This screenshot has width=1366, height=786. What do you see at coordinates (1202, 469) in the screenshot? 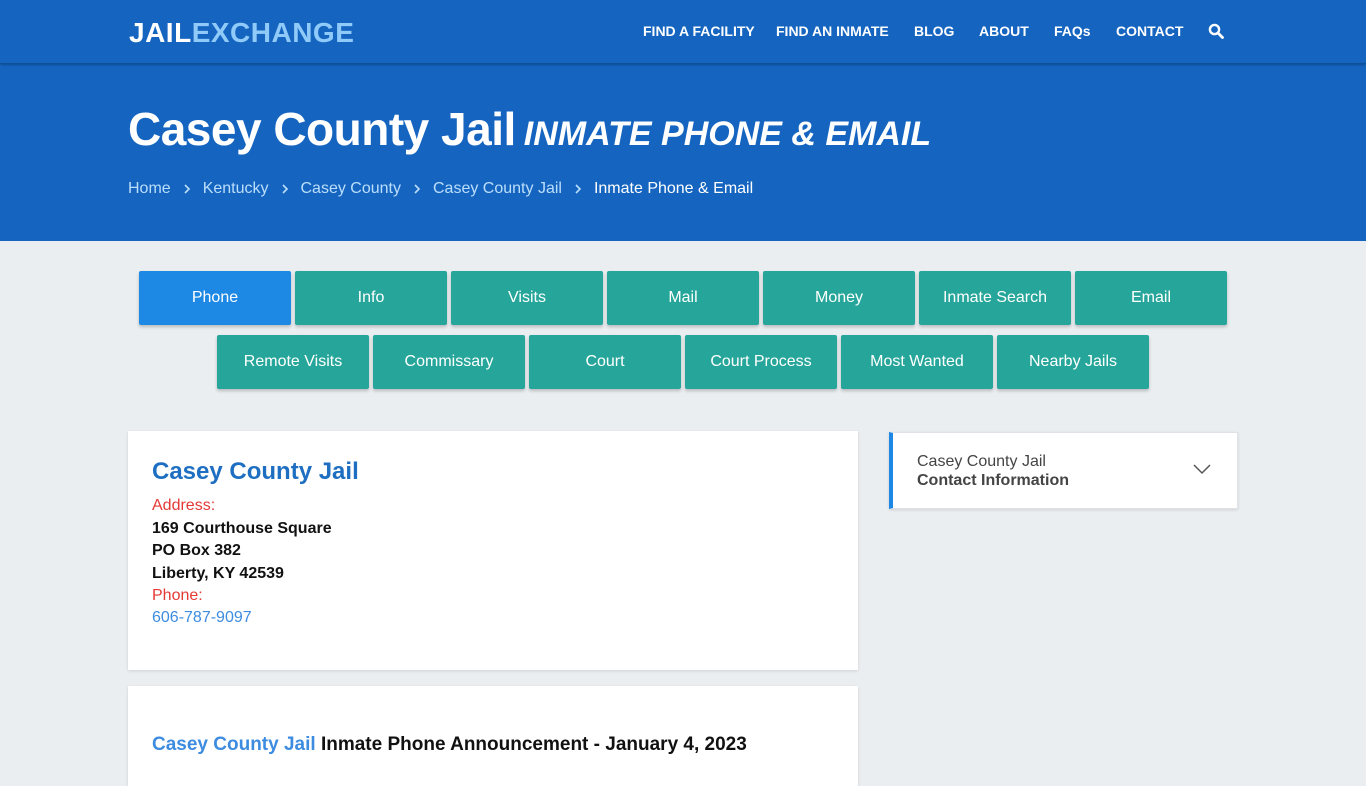
I see `chevron-down-icon` at bounding box center [1202, 469].